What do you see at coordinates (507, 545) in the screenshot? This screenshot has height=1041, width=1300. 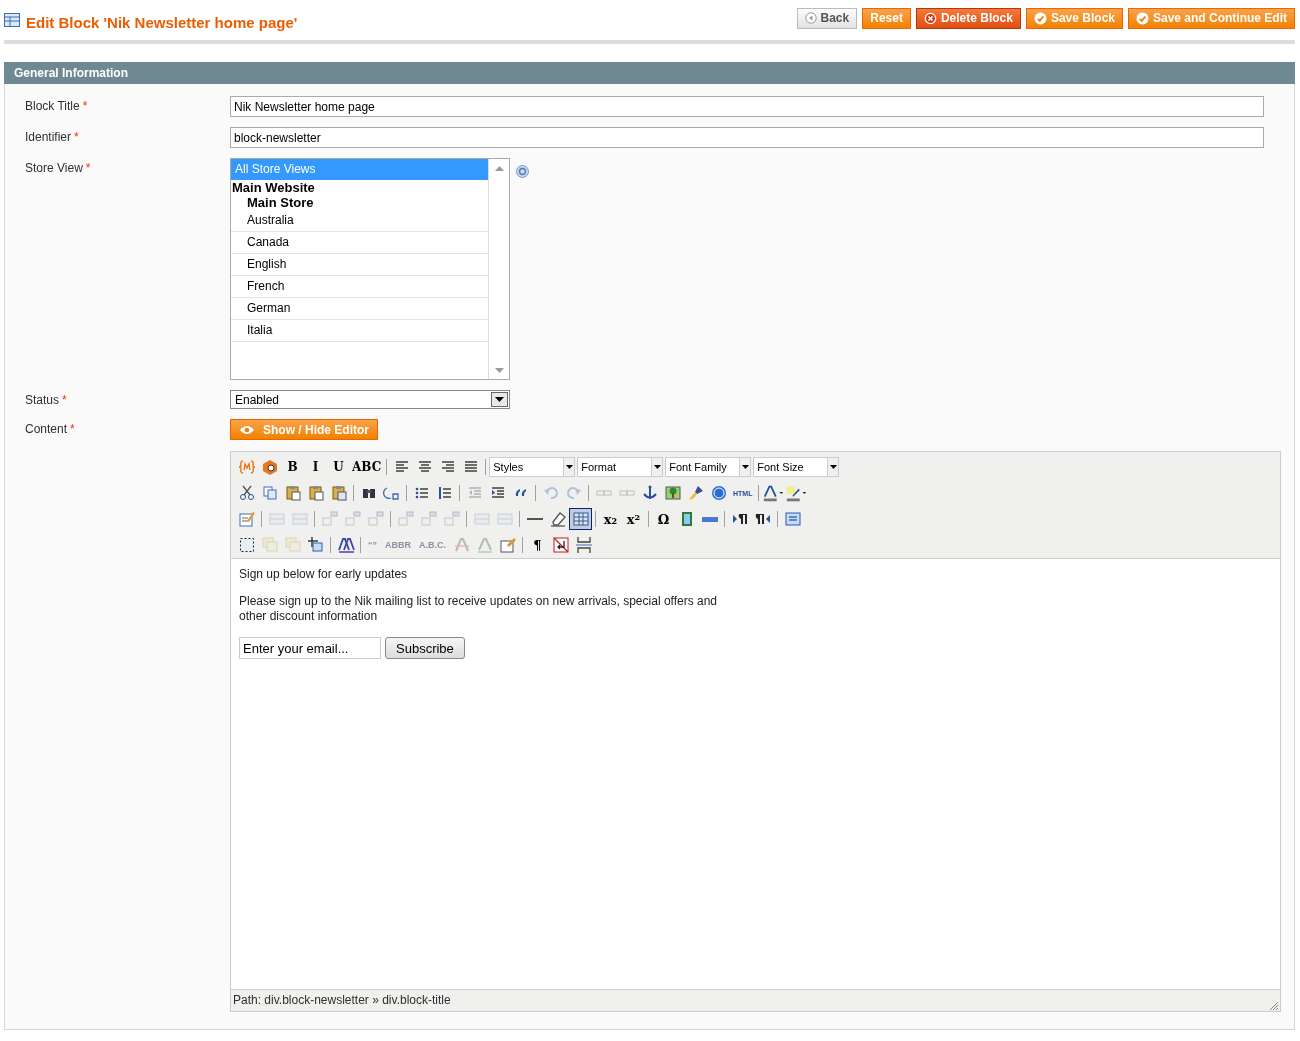 I see `form-edit-icon` at bounding box center [507, 545].